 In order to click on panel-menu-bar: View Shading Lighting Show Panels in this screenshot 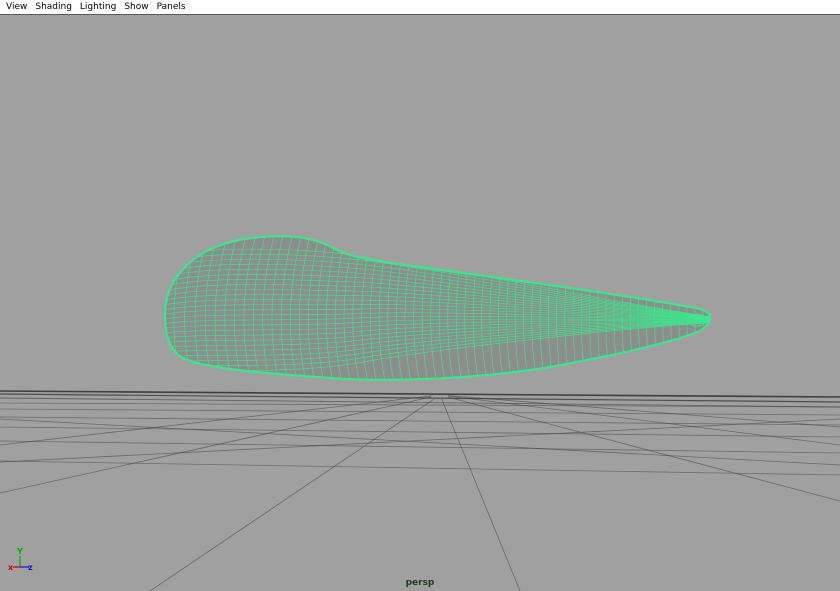, I will do `click(420, 7)`.